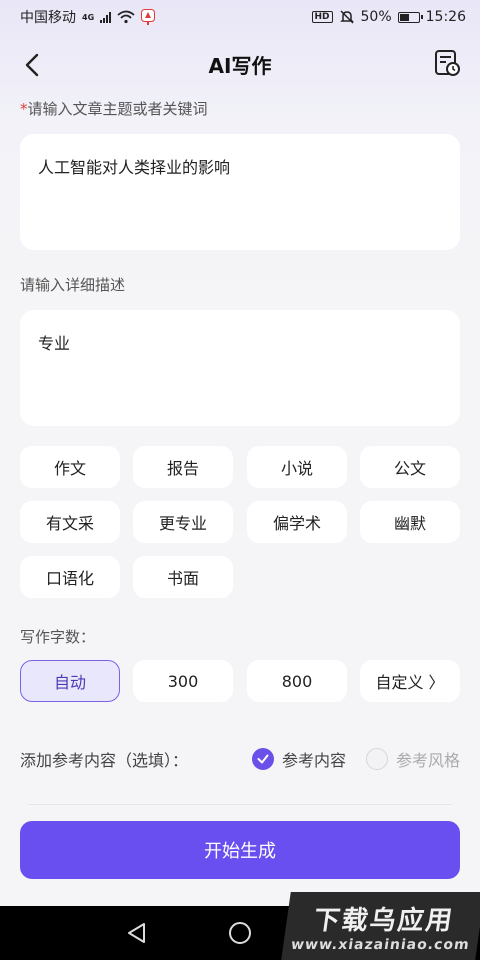 The height and width of the screenshot is (960, 480). I want to click on nav-back-icon, so click(137, 933).